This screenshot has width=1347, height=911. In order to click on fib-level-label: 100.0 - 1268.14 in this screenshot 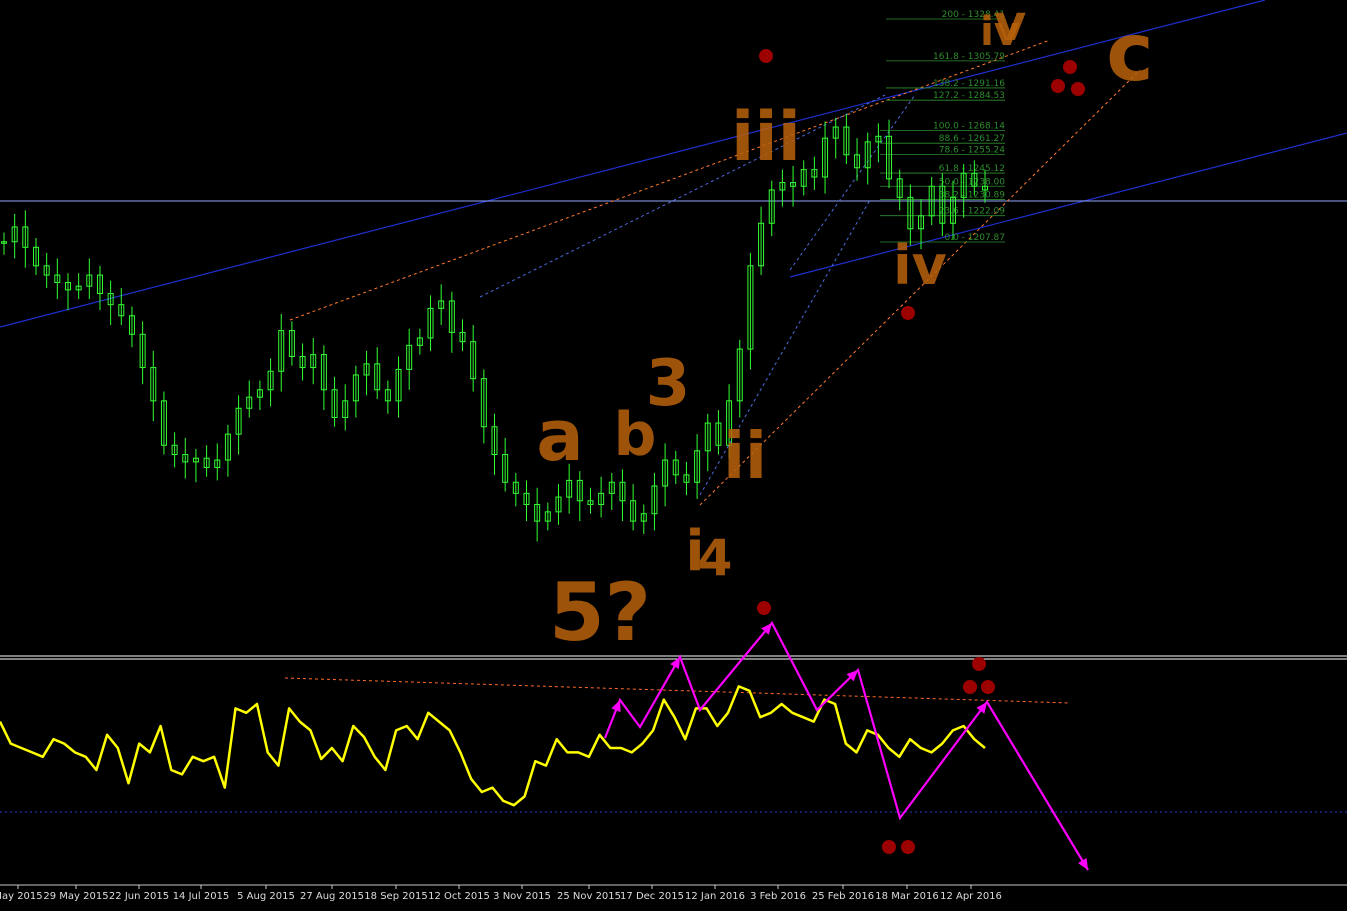, I will do `click(969, 127)`.